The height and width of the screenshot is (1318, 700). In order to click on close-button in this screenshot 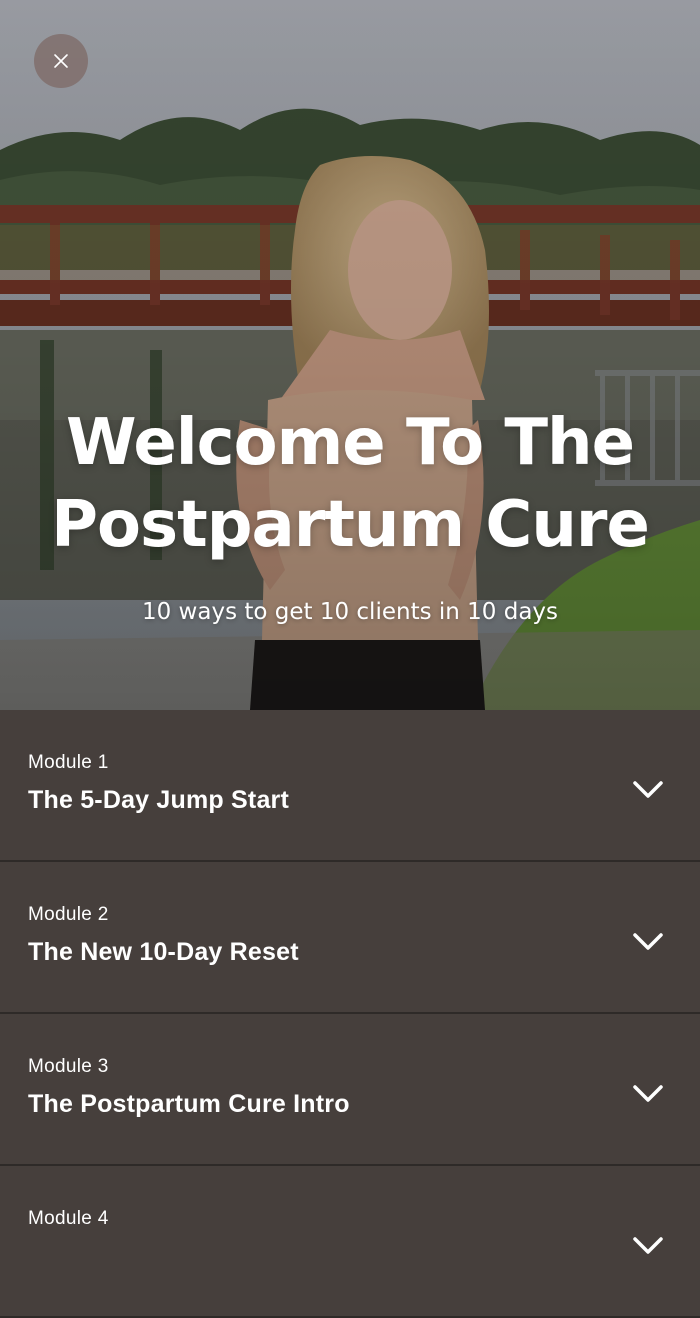, I will do `click(61, 61)`.